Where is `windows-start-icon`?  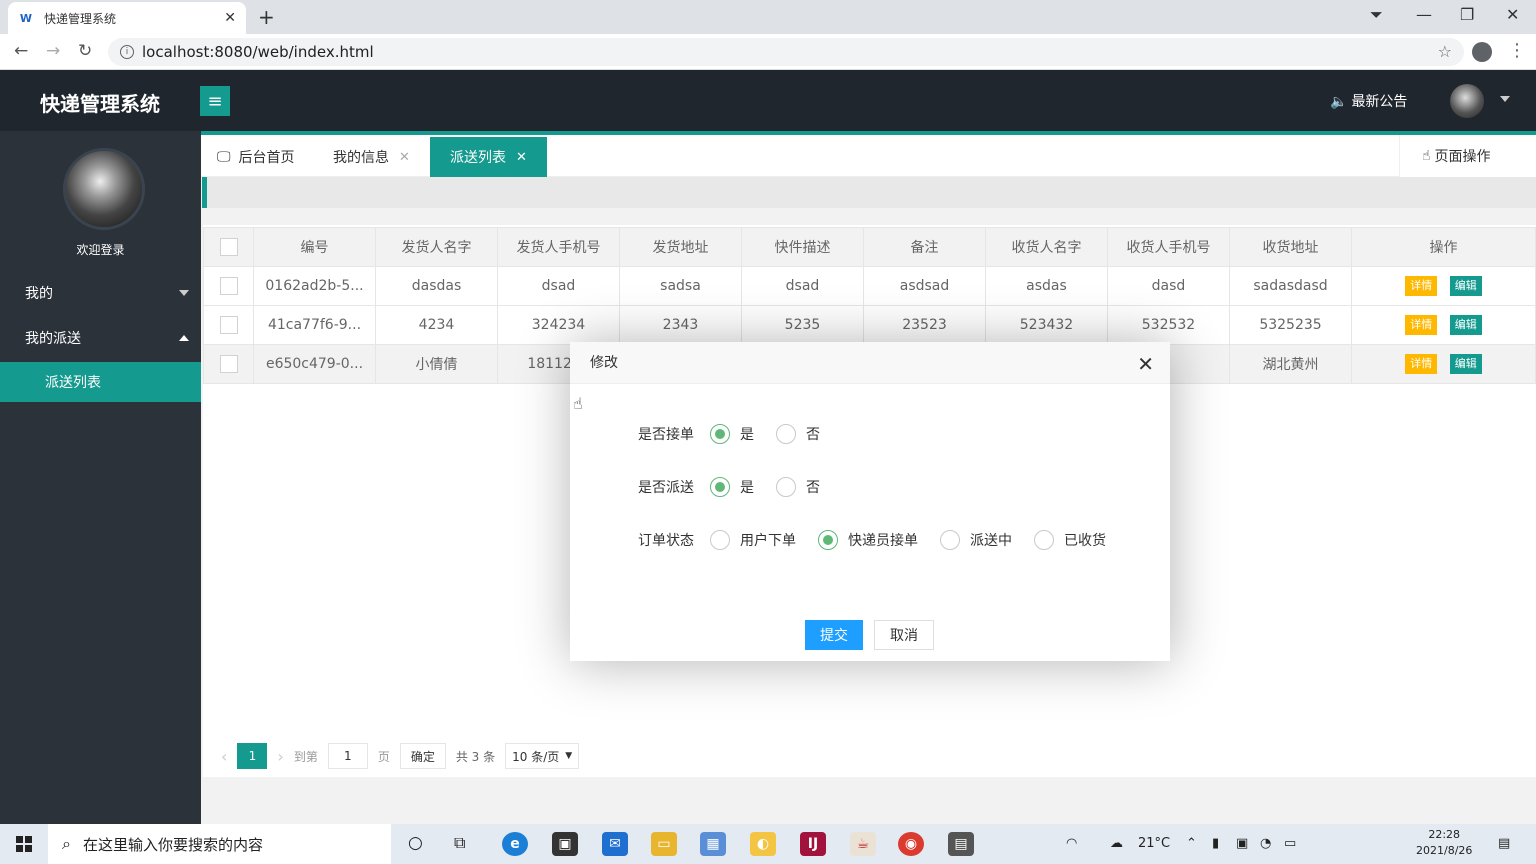 windows-start-icon is located at coordinates (24, 844).